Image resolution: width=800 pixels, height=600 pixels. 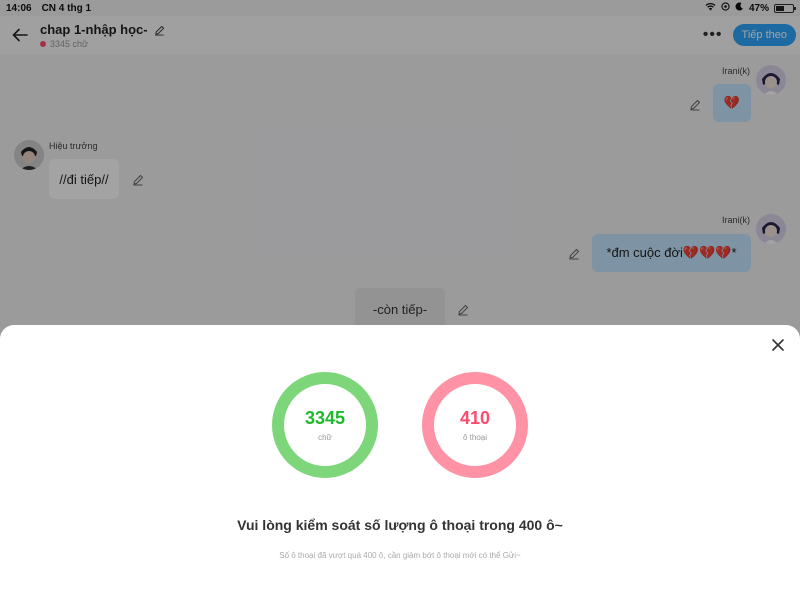 What do you see at coordinates (325, 437) in the screenshot?
I see `word-count-label: chữ` at bounding box center [325, 437].